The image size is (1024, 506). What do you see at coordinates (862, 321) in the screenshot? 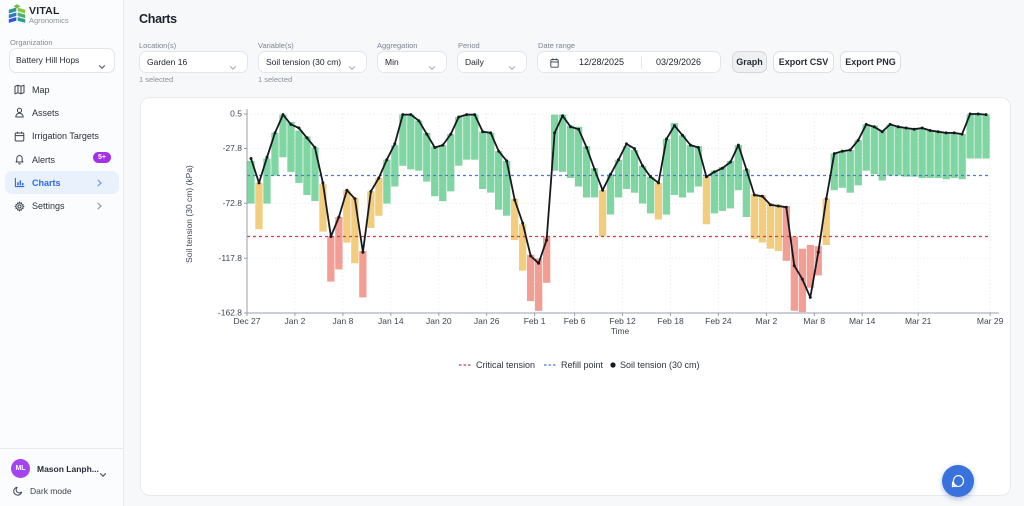
I see `svg-text: Mar 14` at bounding box center [862, 321].